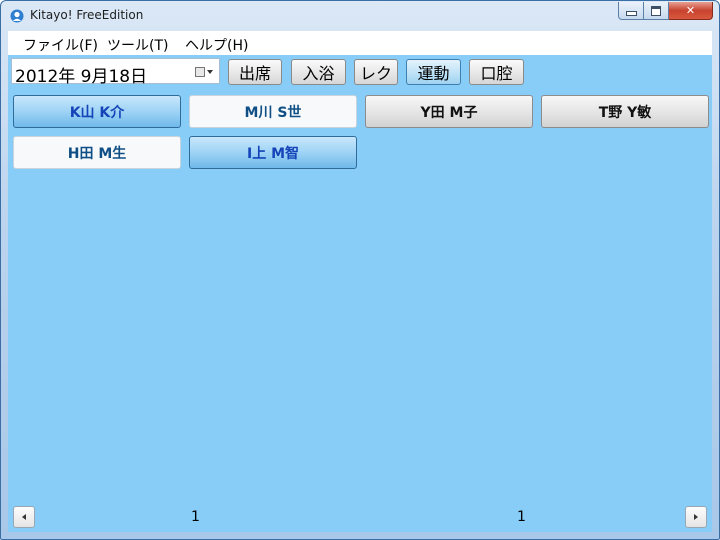 This screenshot has width=720, height=540. Describe the element at coordinates (376, 72) in the screenshot. I see `recreation-button: レク` at that location.